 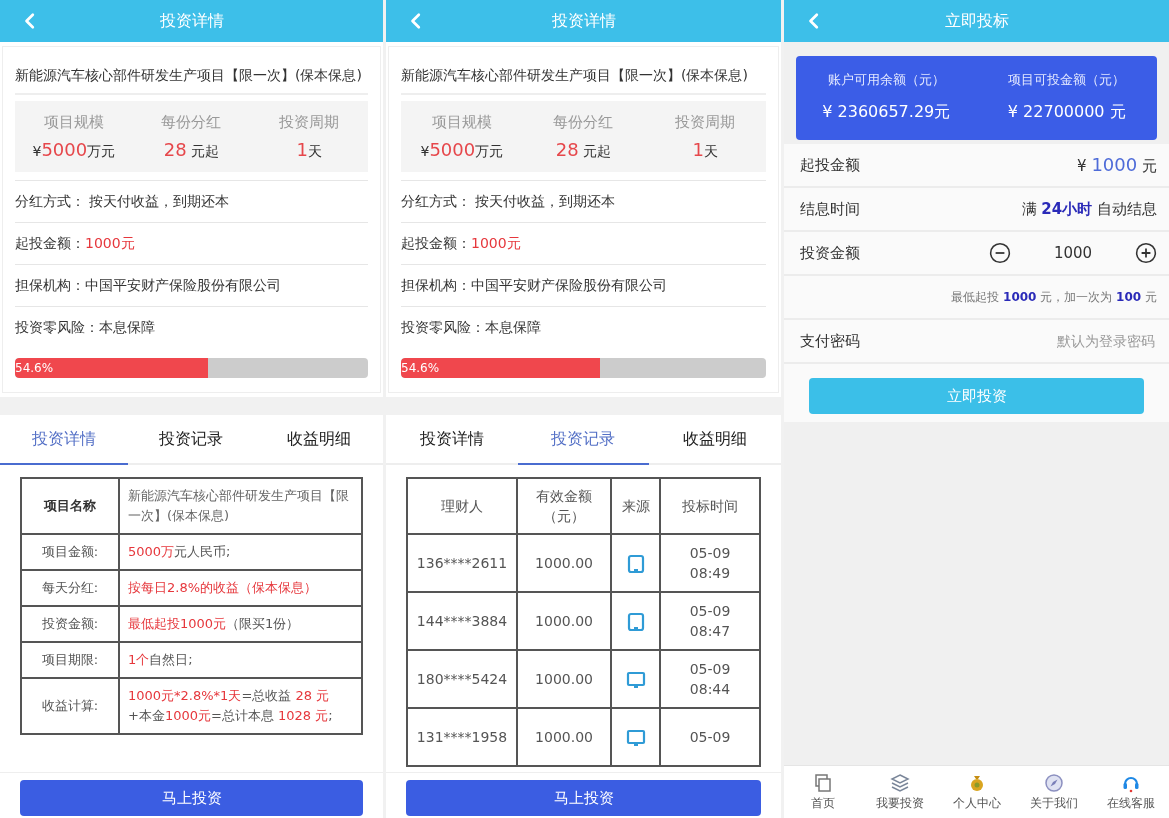 I want to click on table-cell: 05-09, so click(x=710, y=737).